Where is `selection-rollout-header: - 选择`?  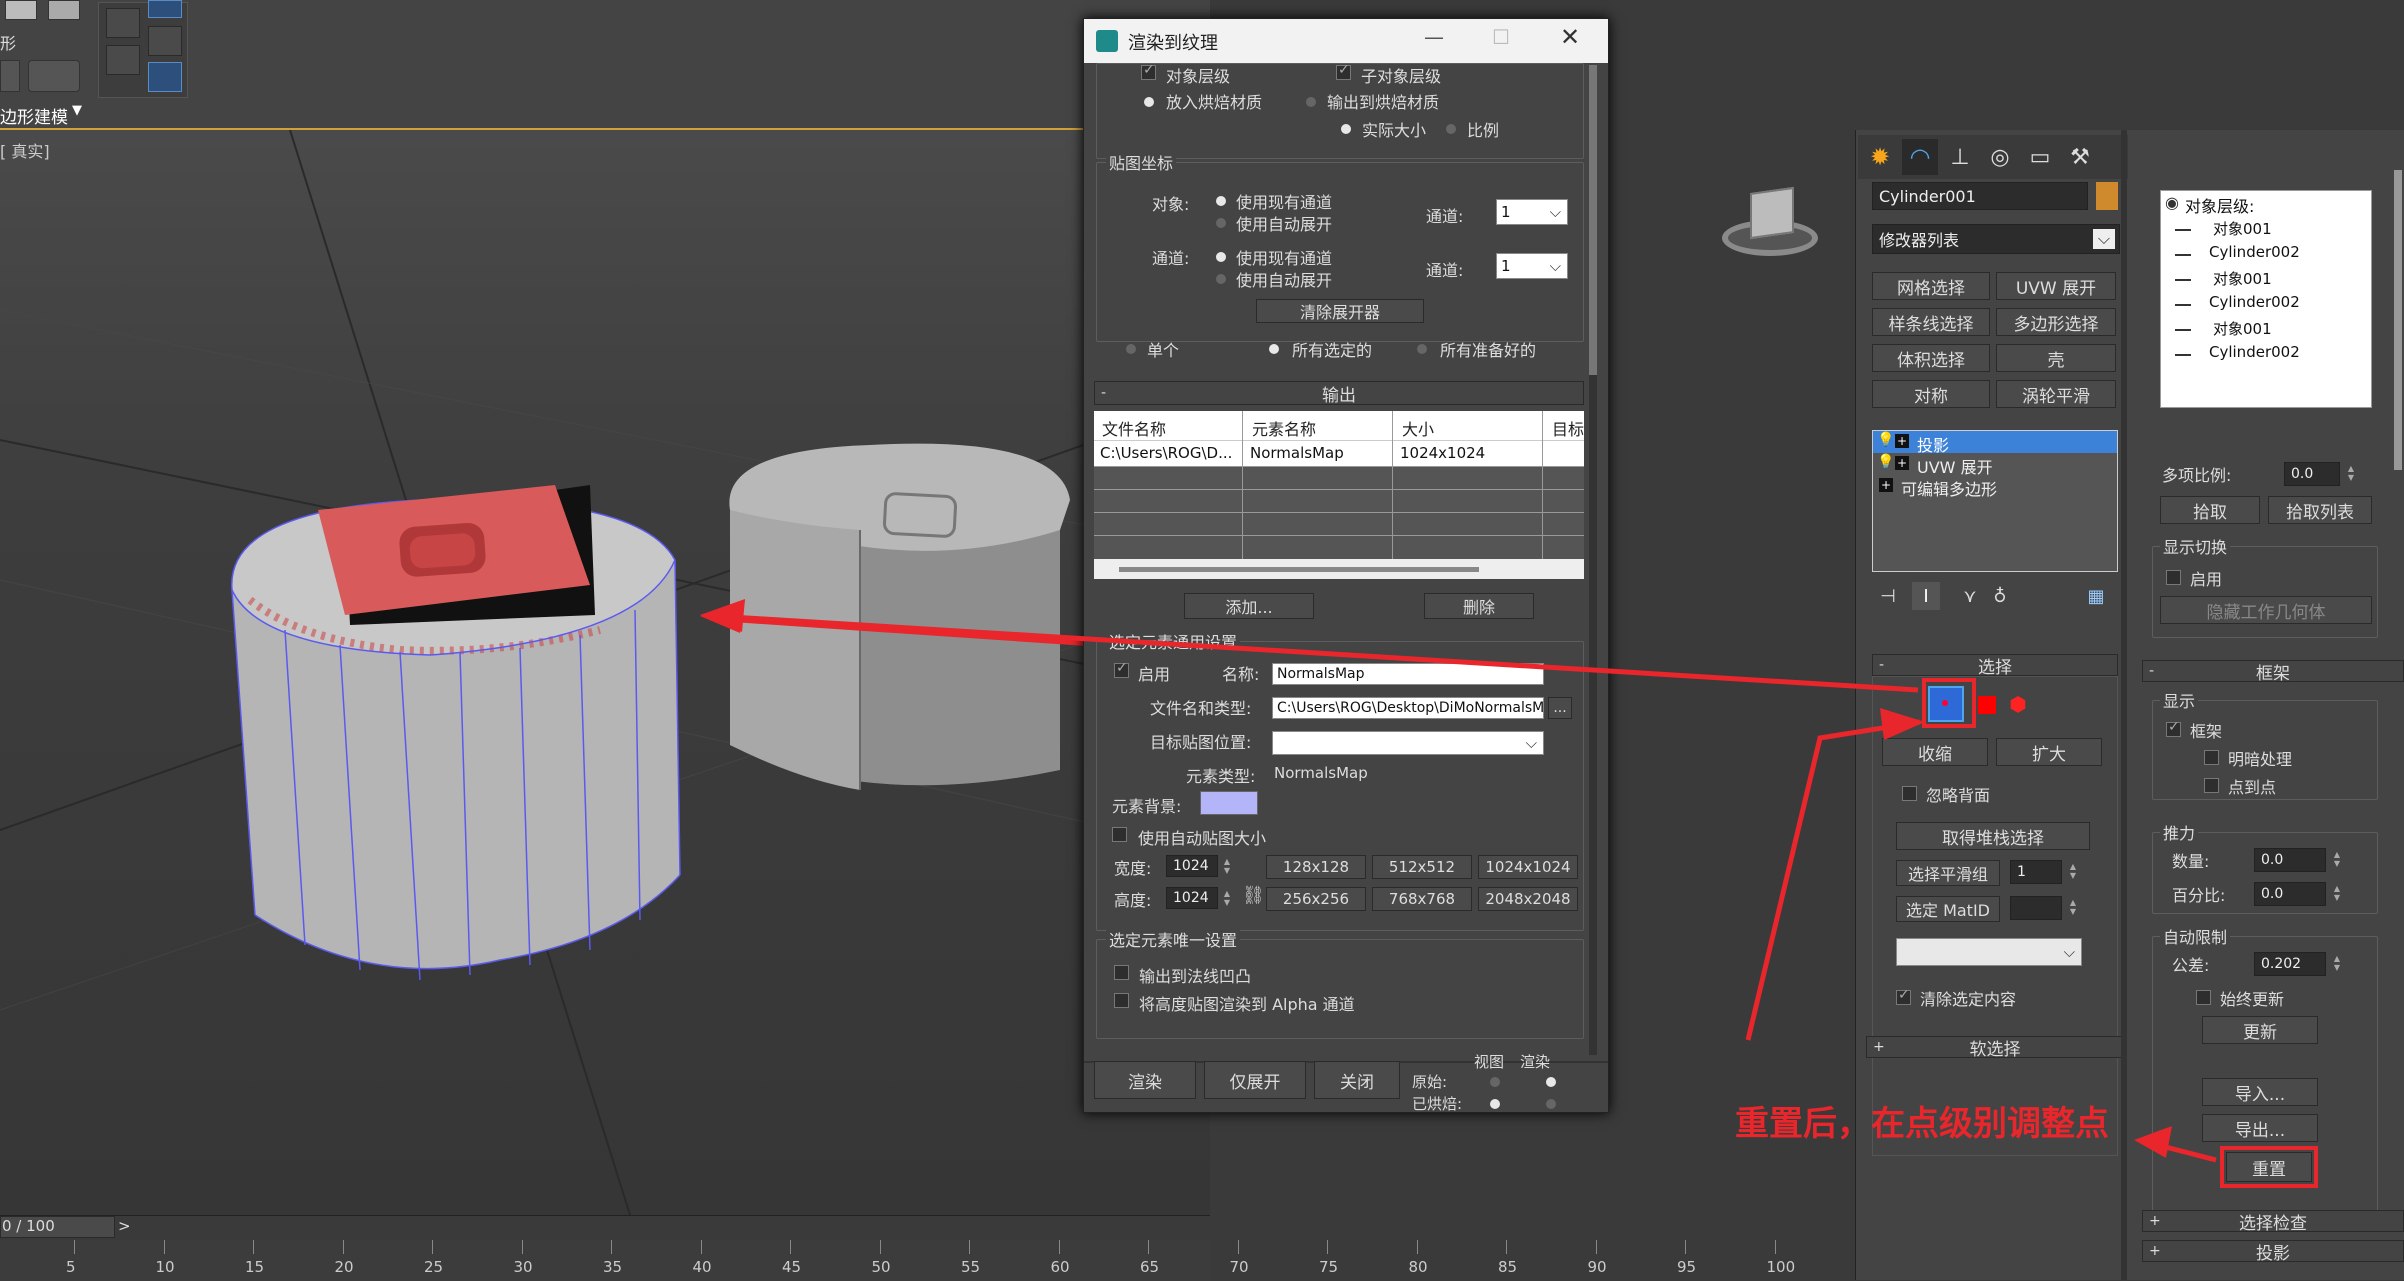
selection-rollout-header: - 选择 is located at coordinates (1995, 666).